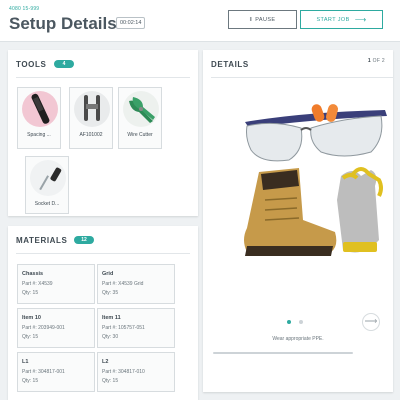  Describe the element at coordinates (24, 9) in the screenshot. I see `job-number: 4080 15-999` at that location.